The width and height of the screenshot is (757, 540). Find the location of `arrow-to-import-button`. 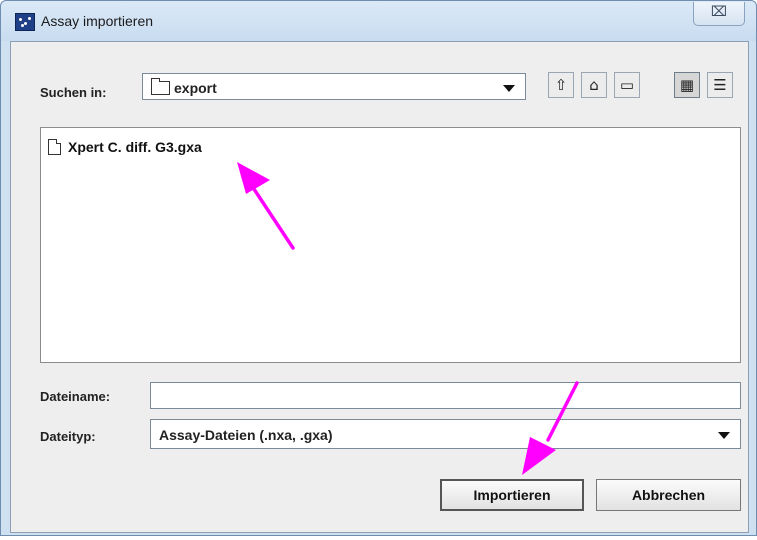

arrow-to-import-button is located at coordinates (550, 428).